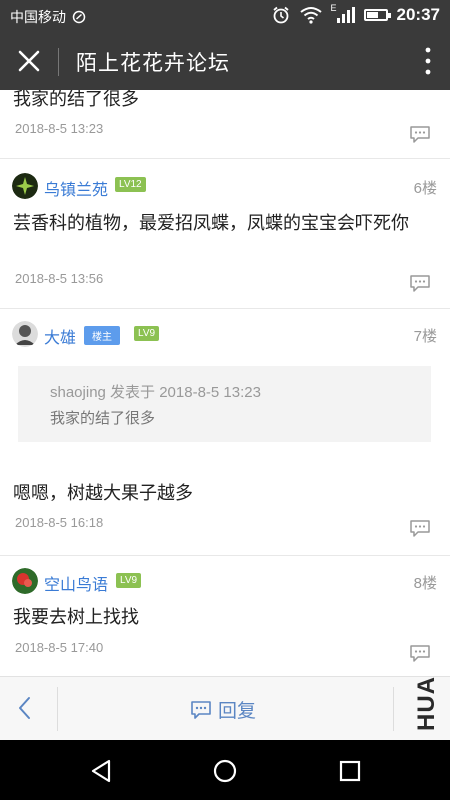  I want to click on status-bar: 中国移动 E 20:37, so click(225, 16).